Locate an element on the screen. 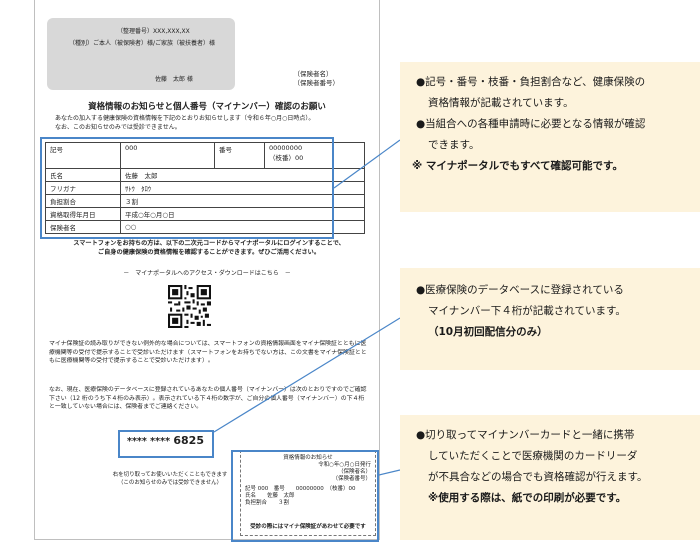  callout-info-note: ※ マイナポータルでもすべて確認可能です。 is located at coordinates (517, 166).